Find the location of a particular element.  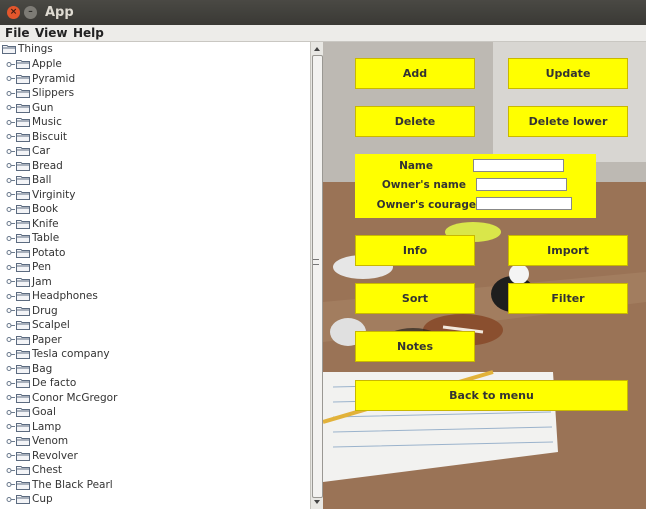

split-pane-divider-grip is located at coordinates (316, 262).